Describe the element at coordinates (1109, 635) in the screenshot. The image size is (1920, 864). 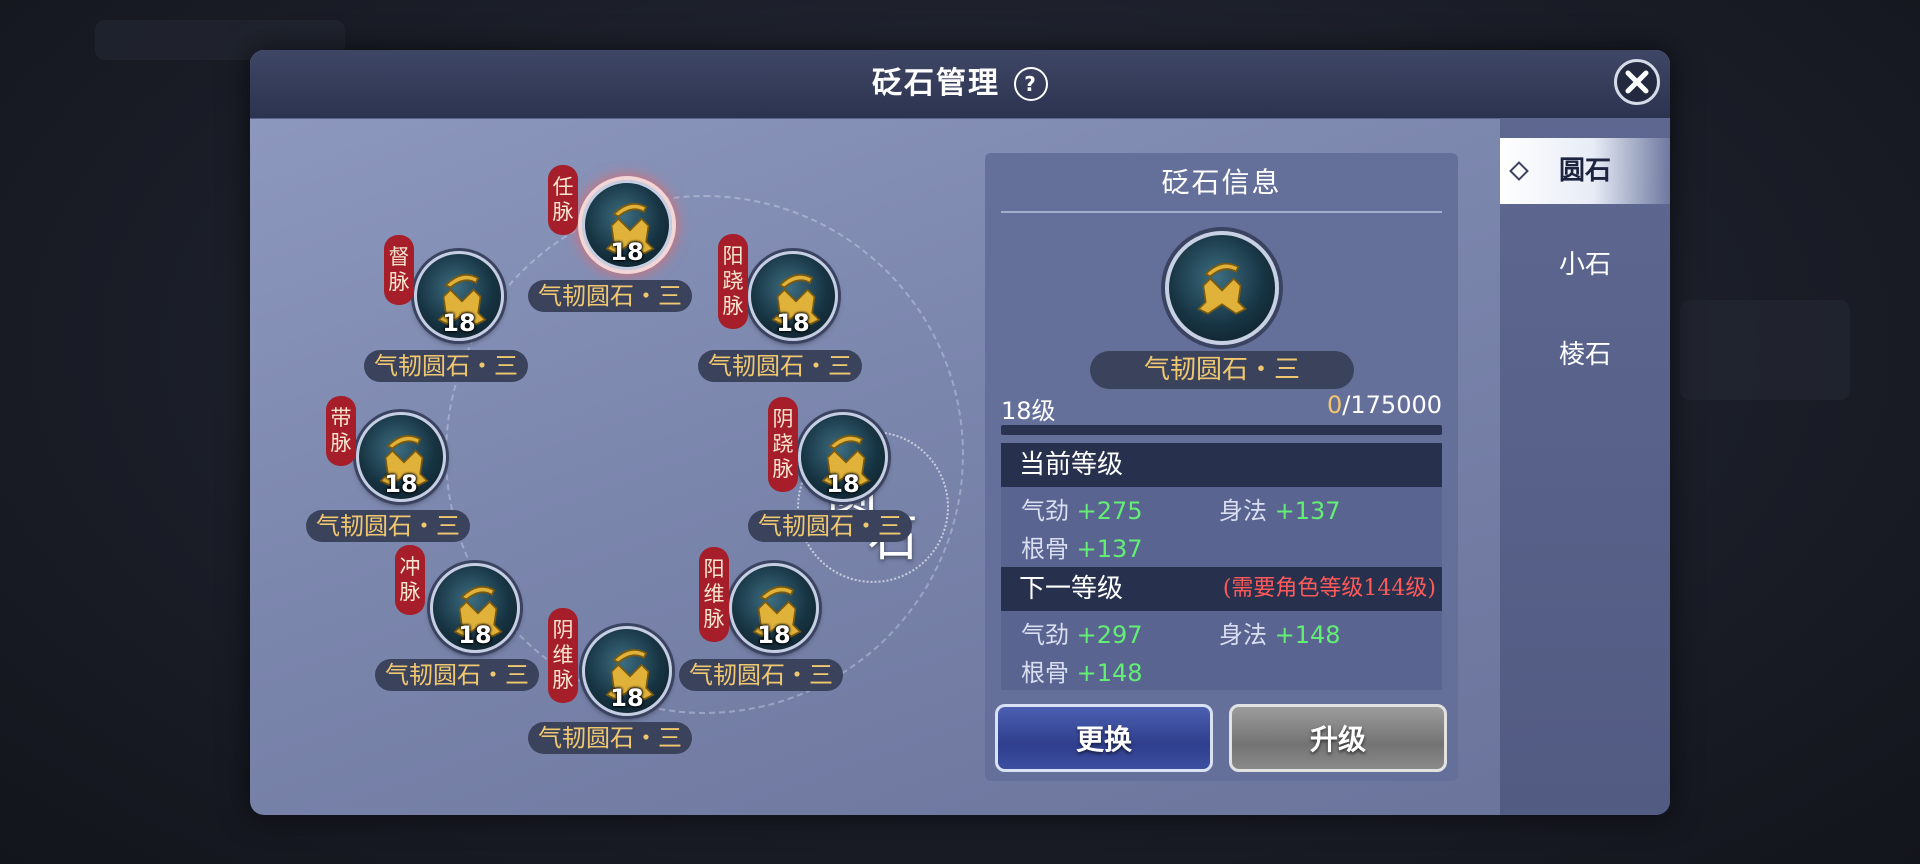
I see `stat-value: +297` at that location.